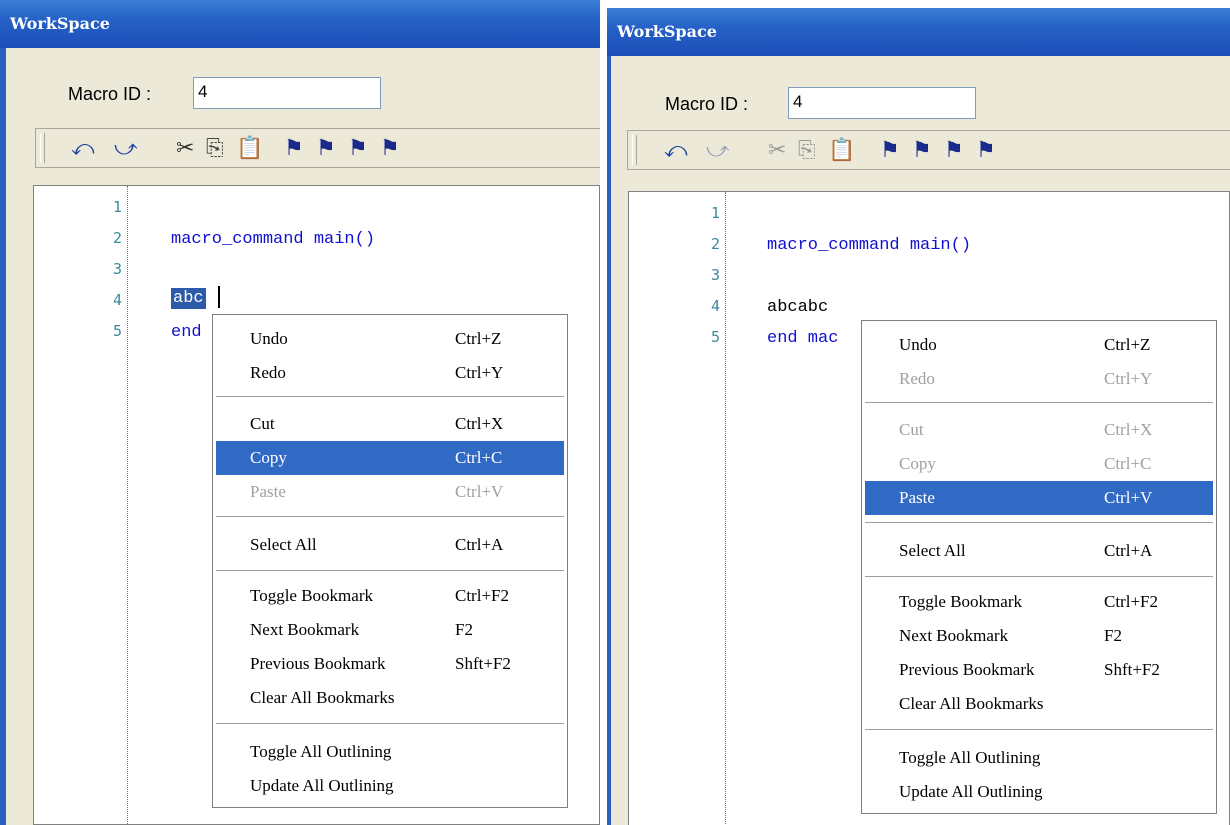 Image resolution: width=1230 pixels, height=825 pixels. Describe the element at coordinates (117, 331) in the screenshot. I see `line-number: 5` at that location.